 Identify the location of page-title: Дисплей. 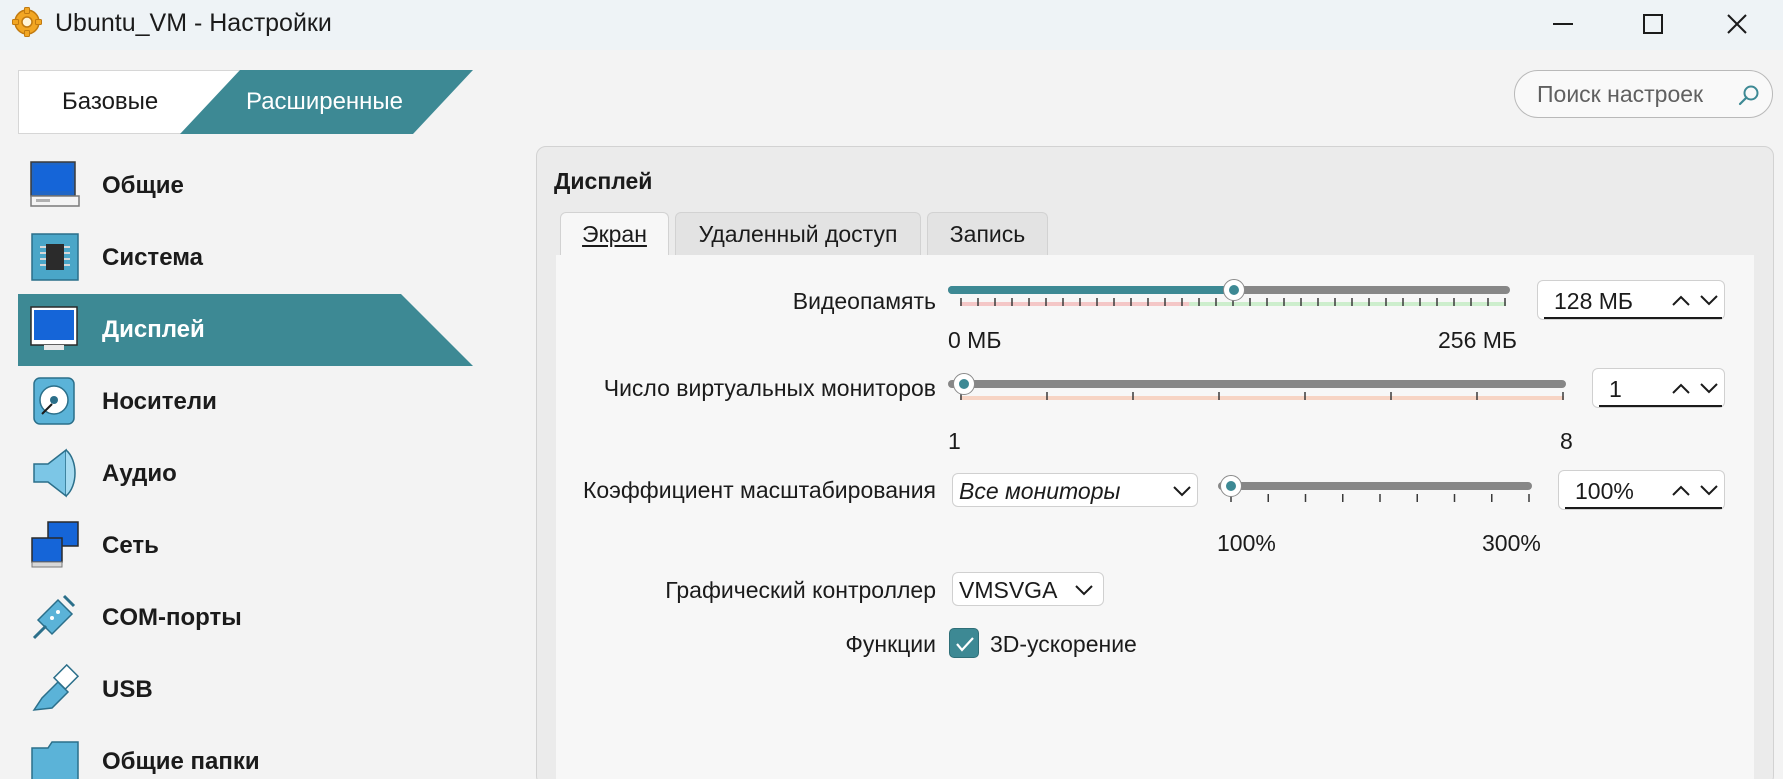
(603, 181).